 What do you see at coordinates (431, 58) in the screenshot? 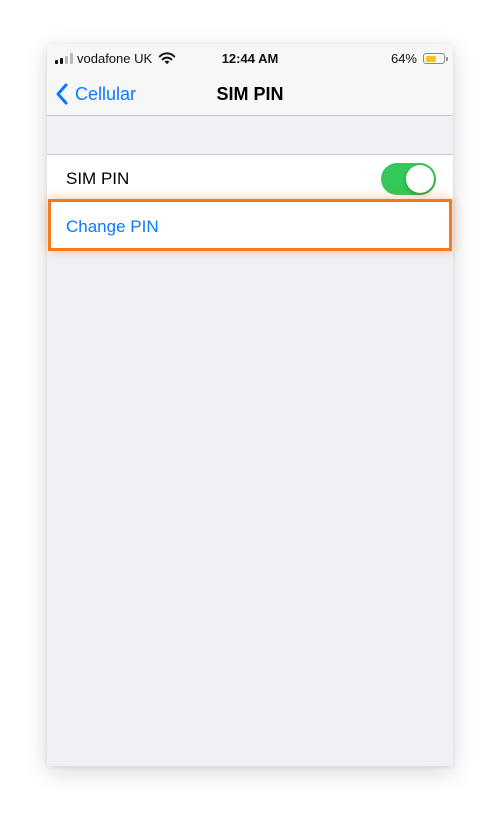
I see `battery-fill` at bounding box center [431, 58].